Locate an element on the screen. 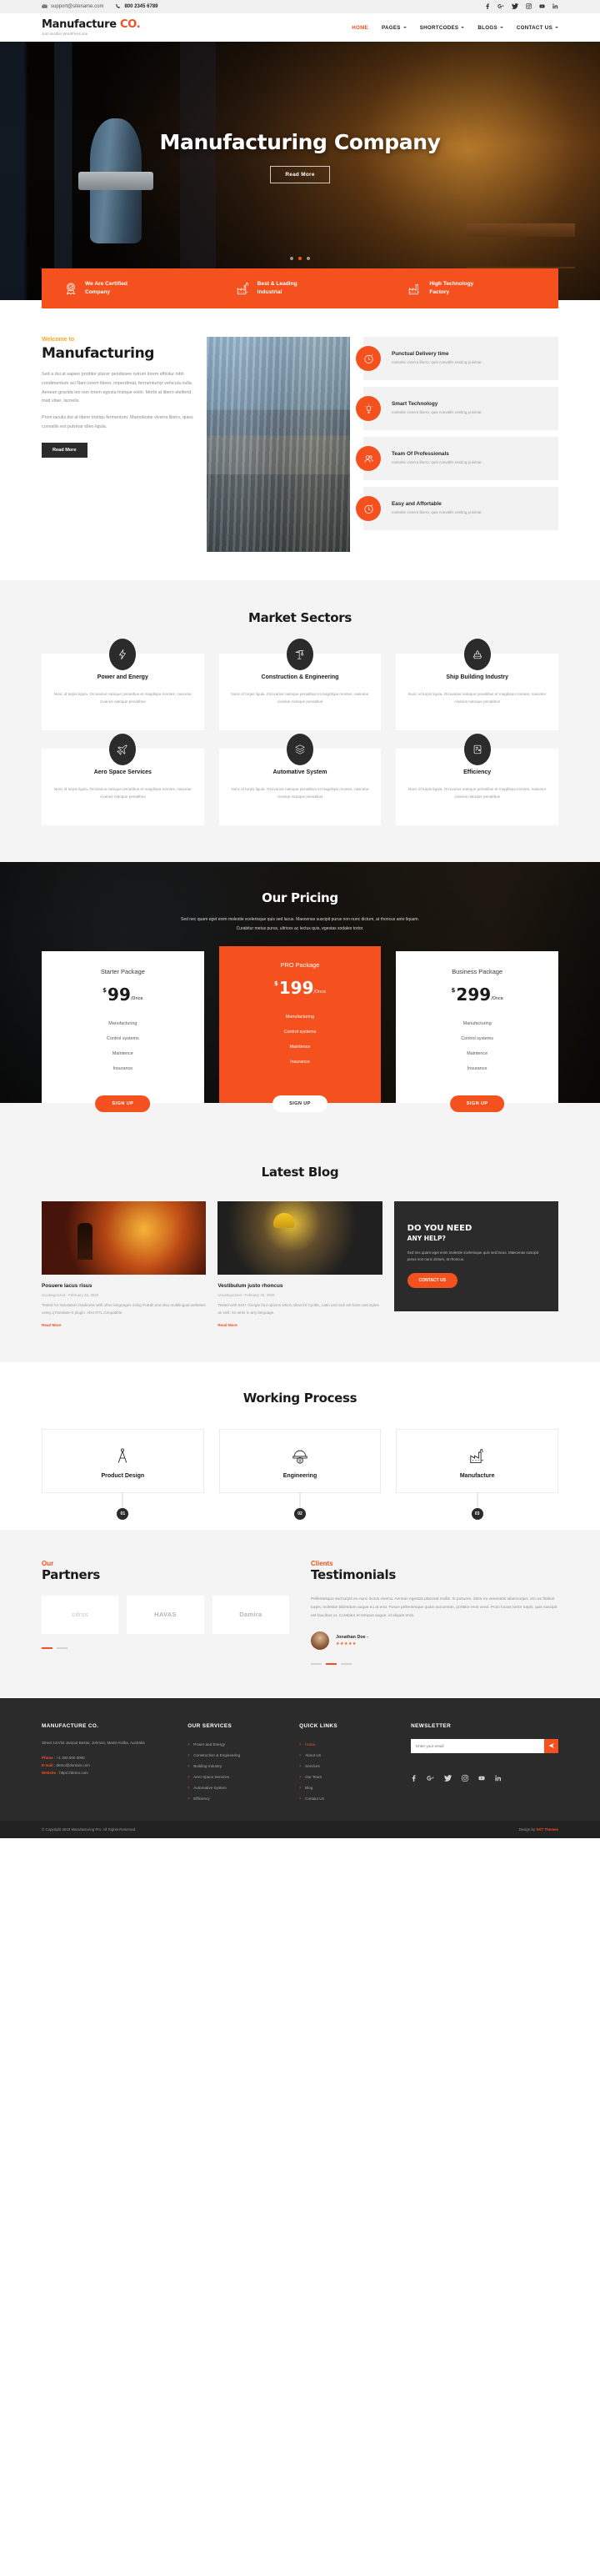 Image resolution: width=600 pixels, height=2576 pixels. menu-label: HOME is located at coordinates (360, 27).